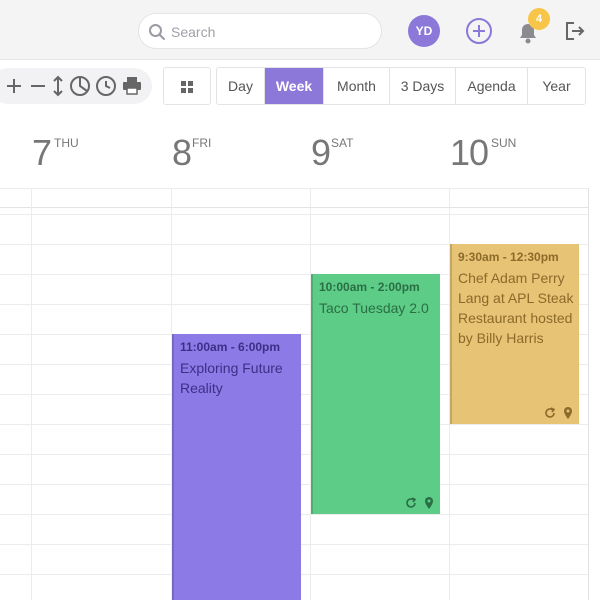 This screenshot has height=600, width=600. What do you see at coordinates (510, 152) in the screenshot?
I see `day-header-sun: 10 SUN` at bounding box center [510, 152].